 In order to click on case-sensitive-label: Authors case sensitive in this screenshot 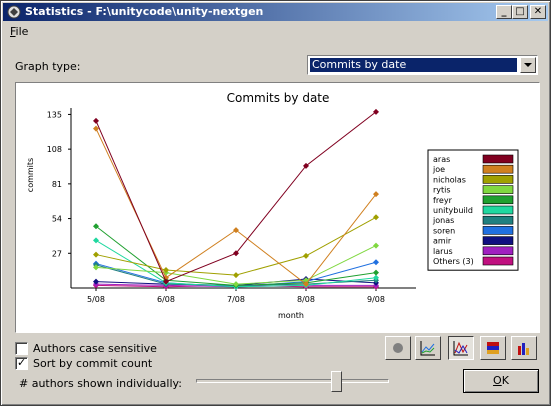, I will do `click(95, 348)`.